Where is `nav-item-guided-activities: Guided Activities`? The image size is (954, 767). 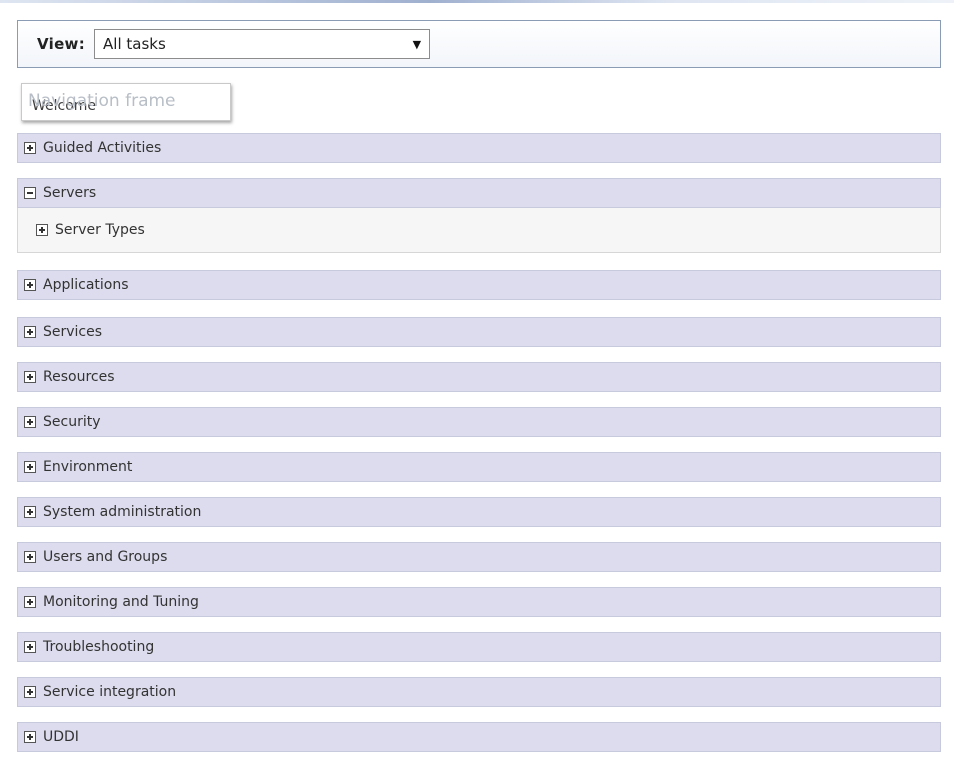 nav-item-guided-activities: Guided Activities is located at coordinates (479, 148).